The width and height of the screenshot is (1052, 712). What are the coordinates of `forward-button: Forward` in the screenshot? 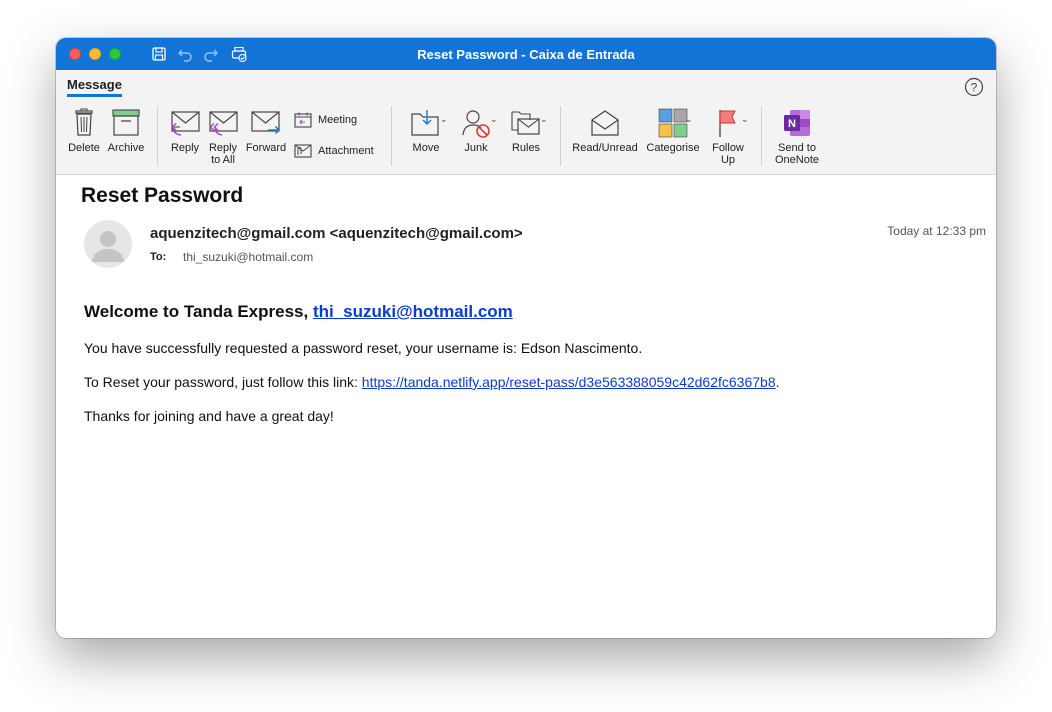 It's located at (266, 131).